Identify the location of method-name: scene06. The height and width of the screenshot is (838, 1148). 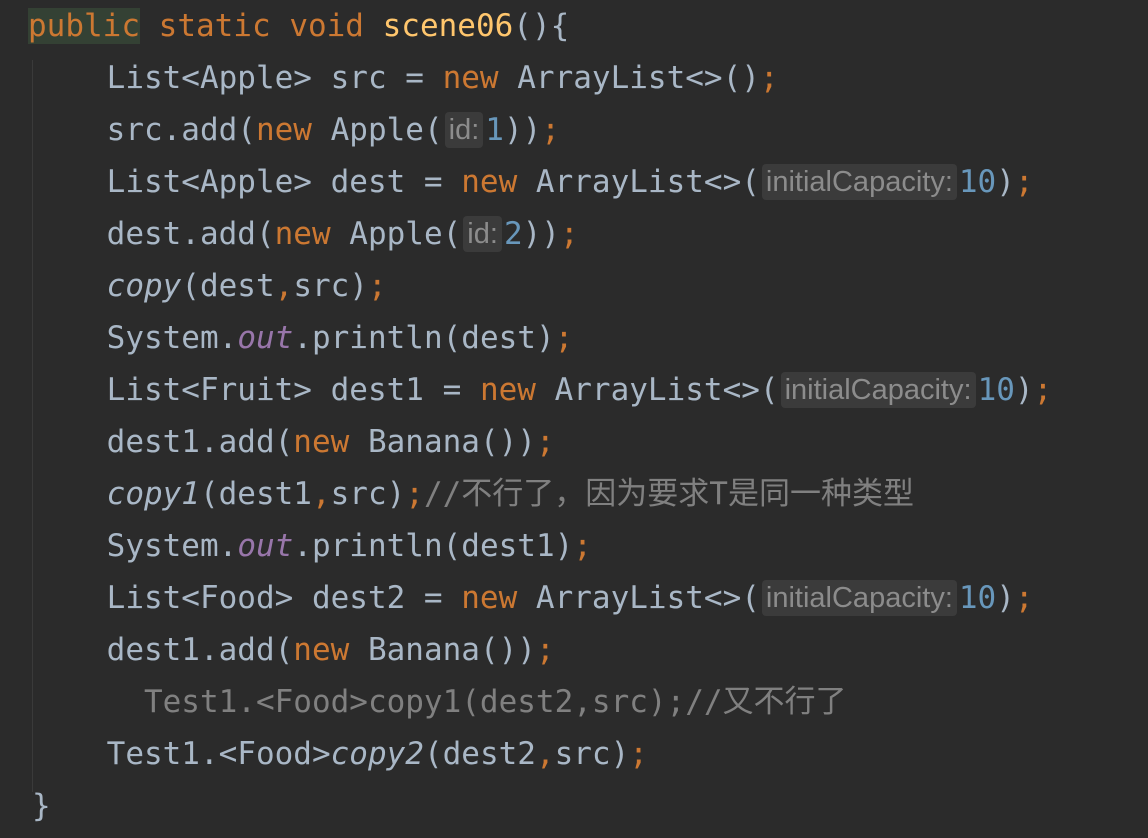
(448, 26).